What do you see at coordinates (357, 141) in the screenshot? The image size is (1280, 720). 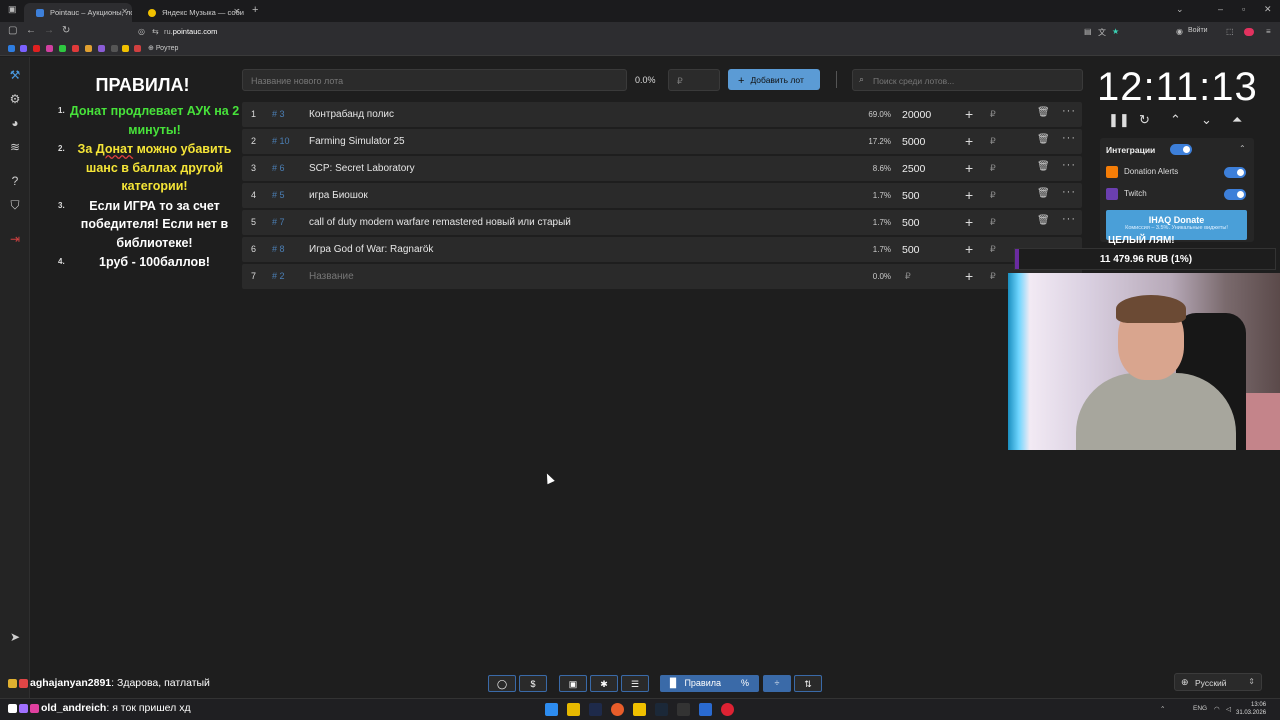 I see `lot-name: Farming Simulator 25` at bounding box center [357, 141].